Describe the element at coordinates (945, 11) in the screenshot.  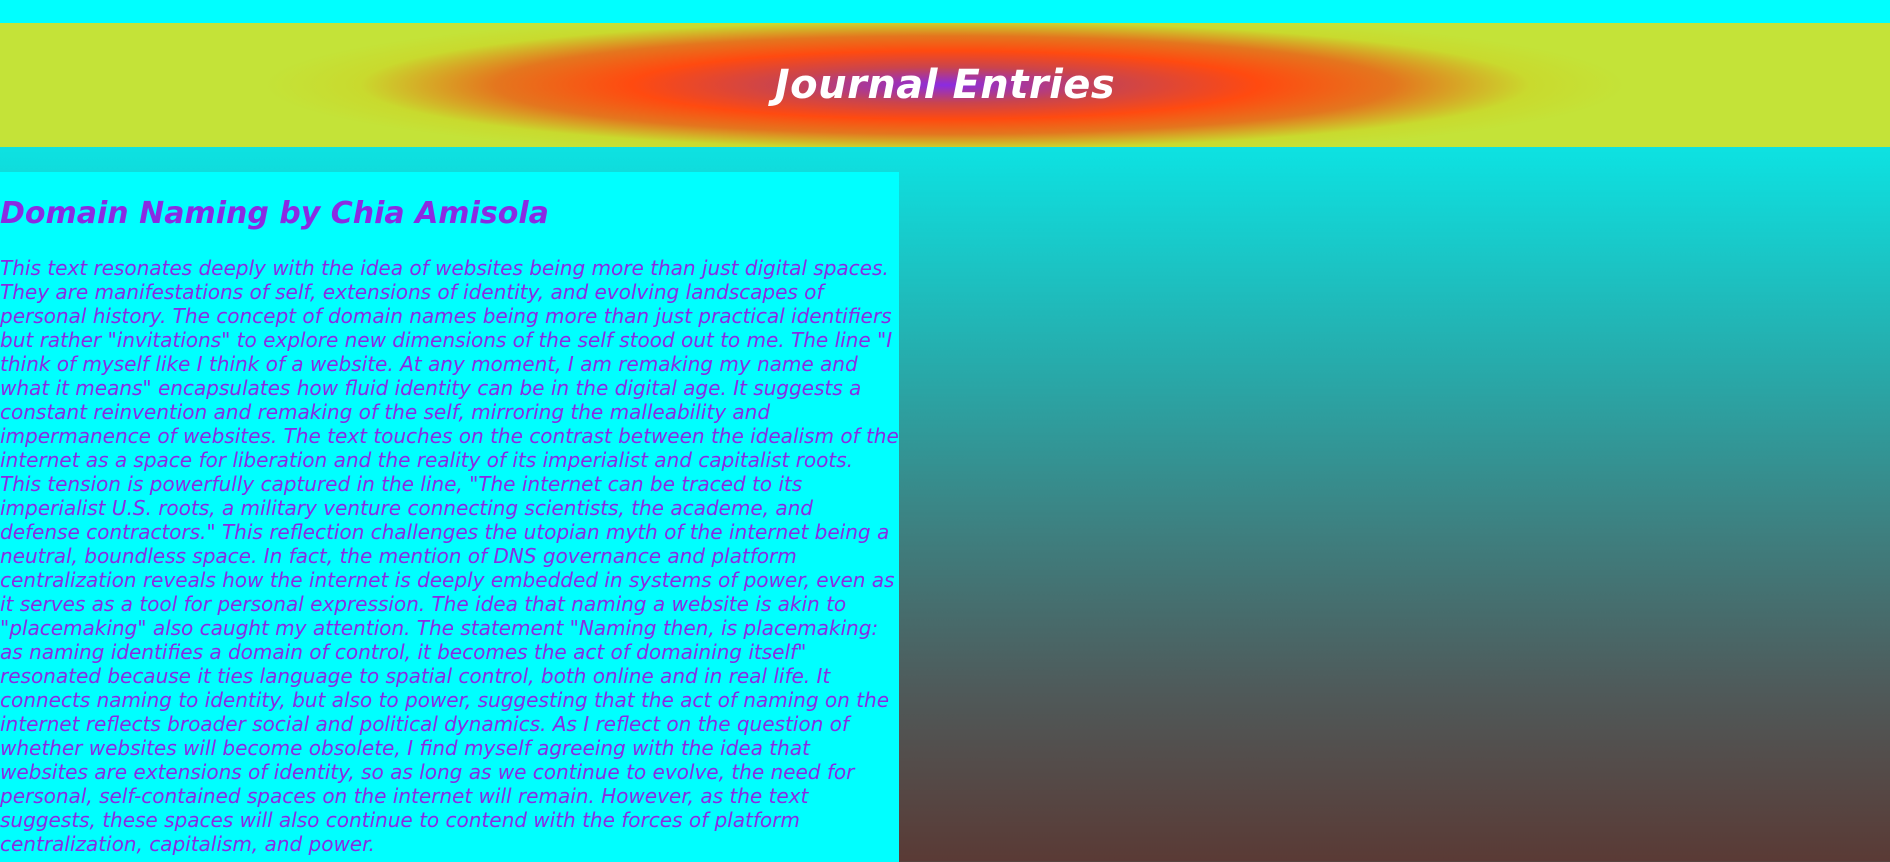
I see `top-strip` at that location.